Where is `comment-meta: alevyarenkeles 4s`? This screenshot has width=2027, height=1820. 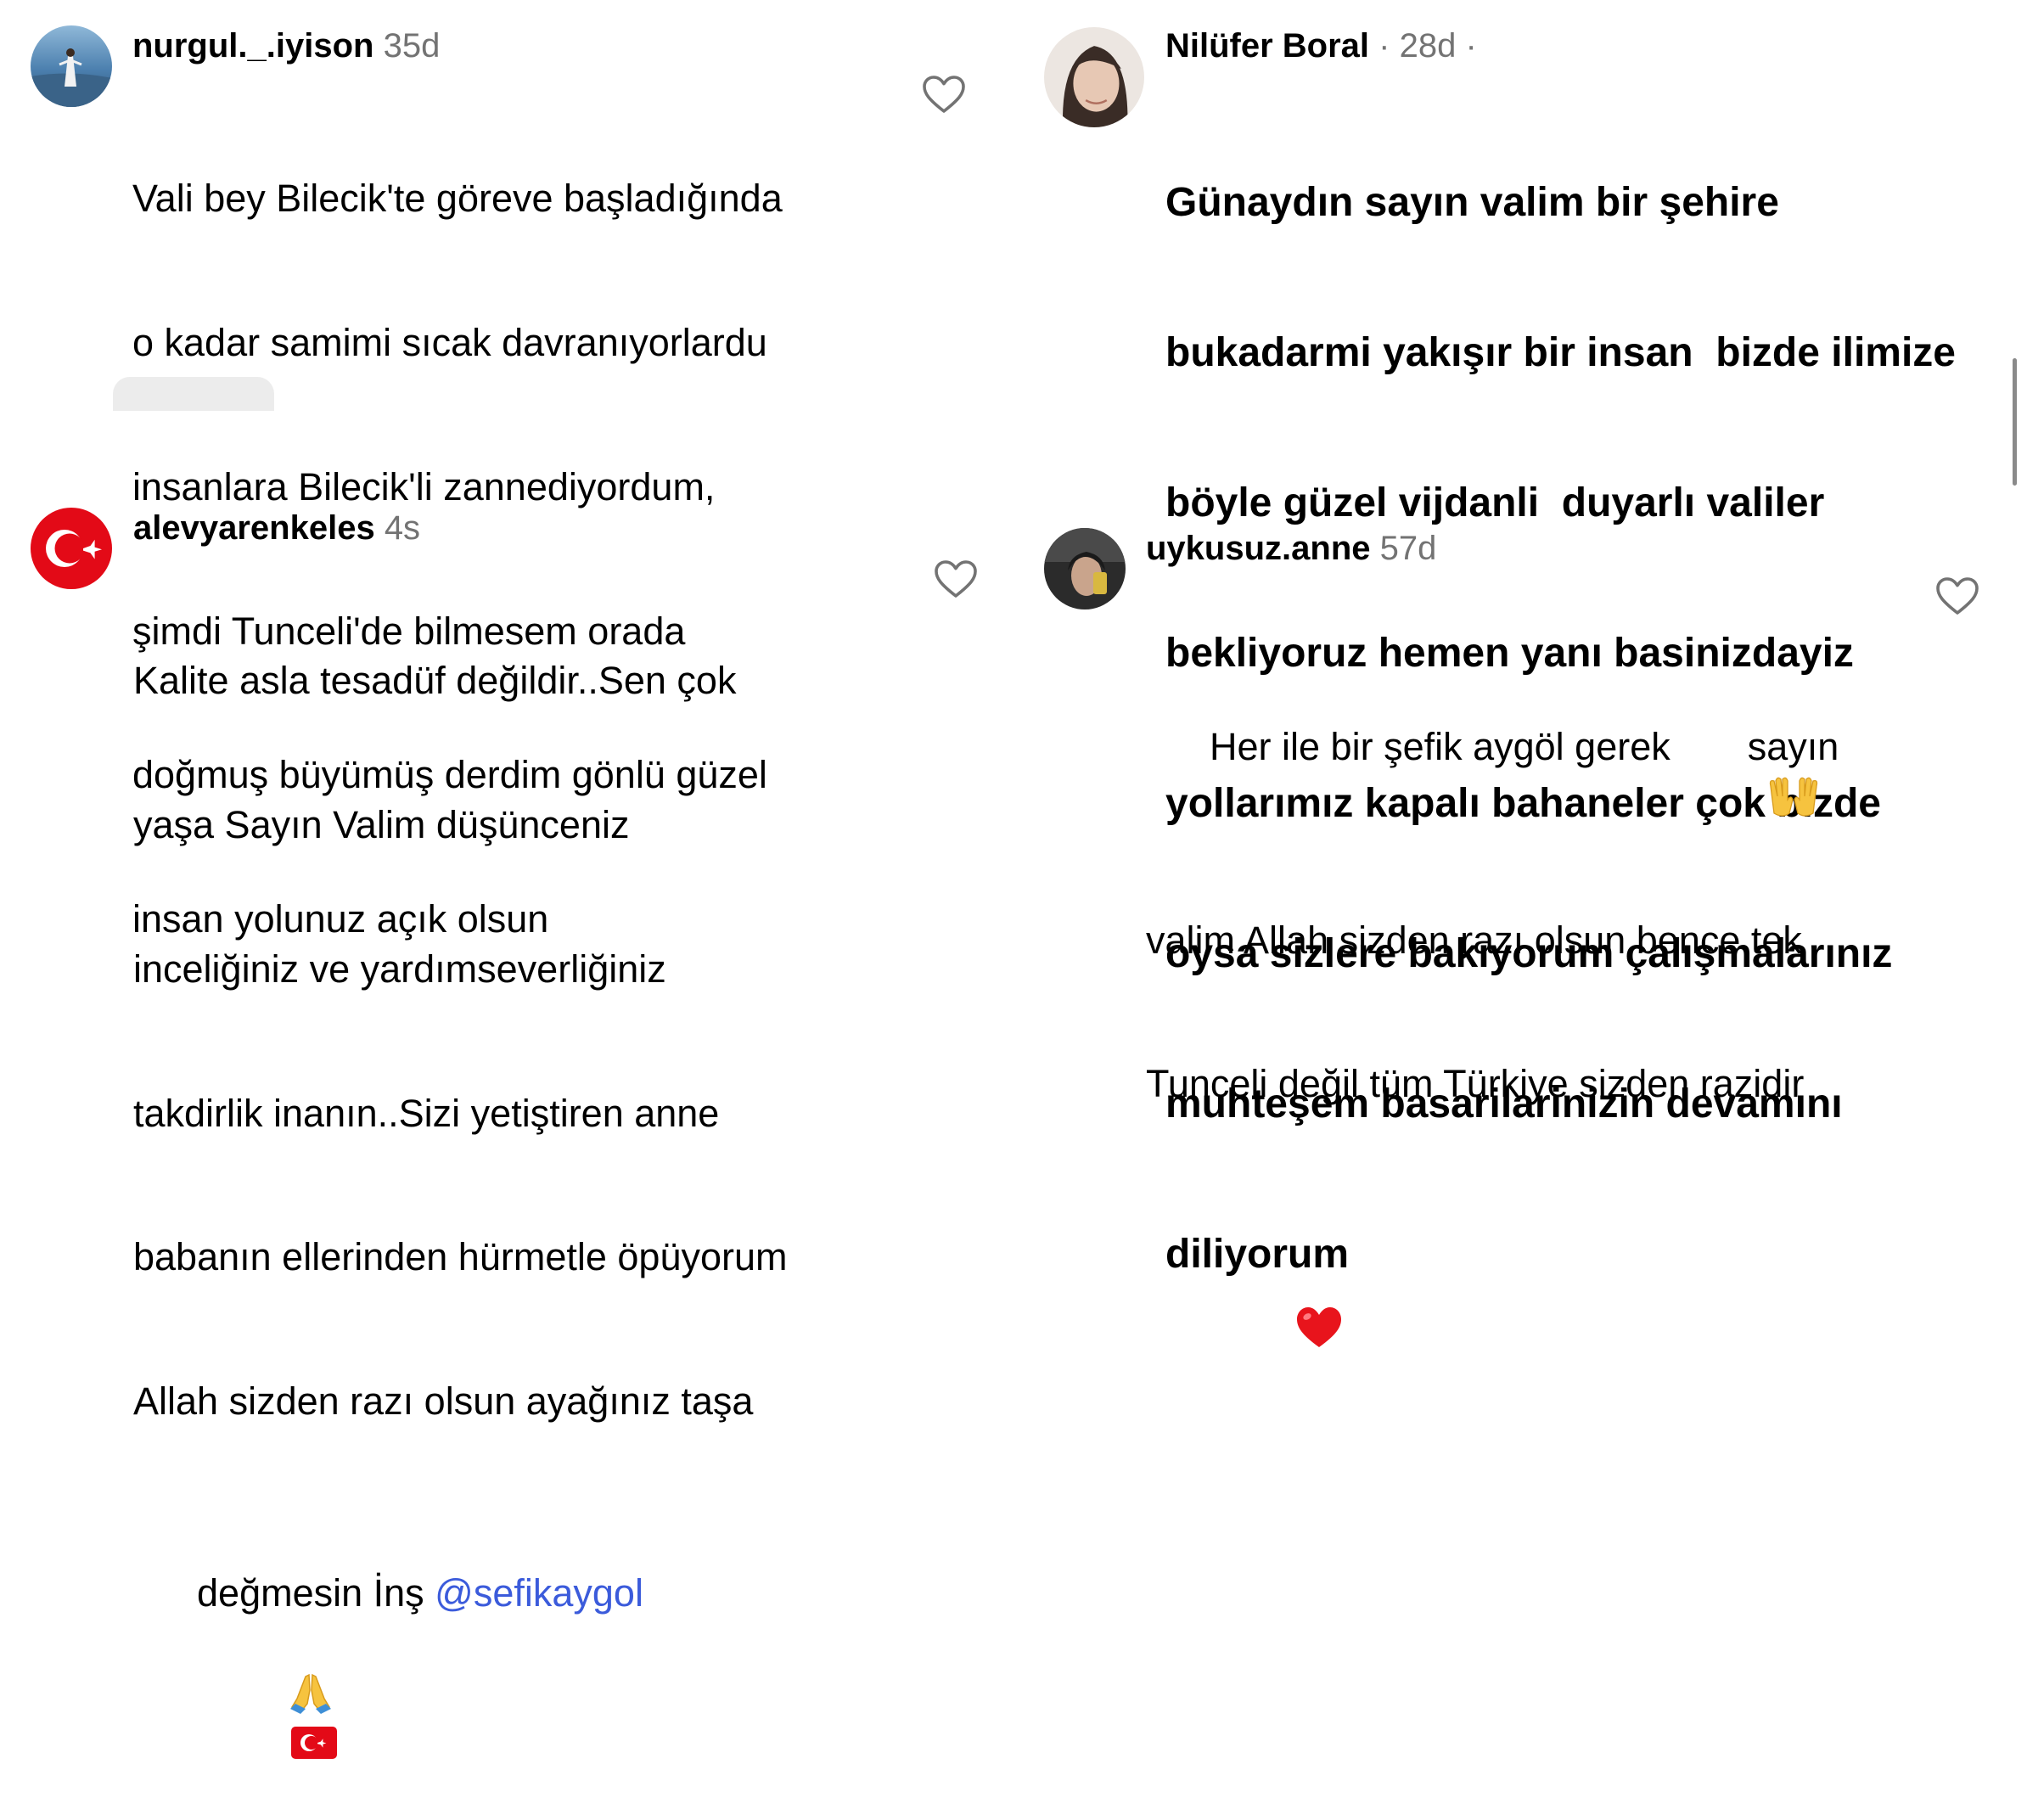
comment-meta: alevyarenkeles 4s is located at coordinates (276, 528).